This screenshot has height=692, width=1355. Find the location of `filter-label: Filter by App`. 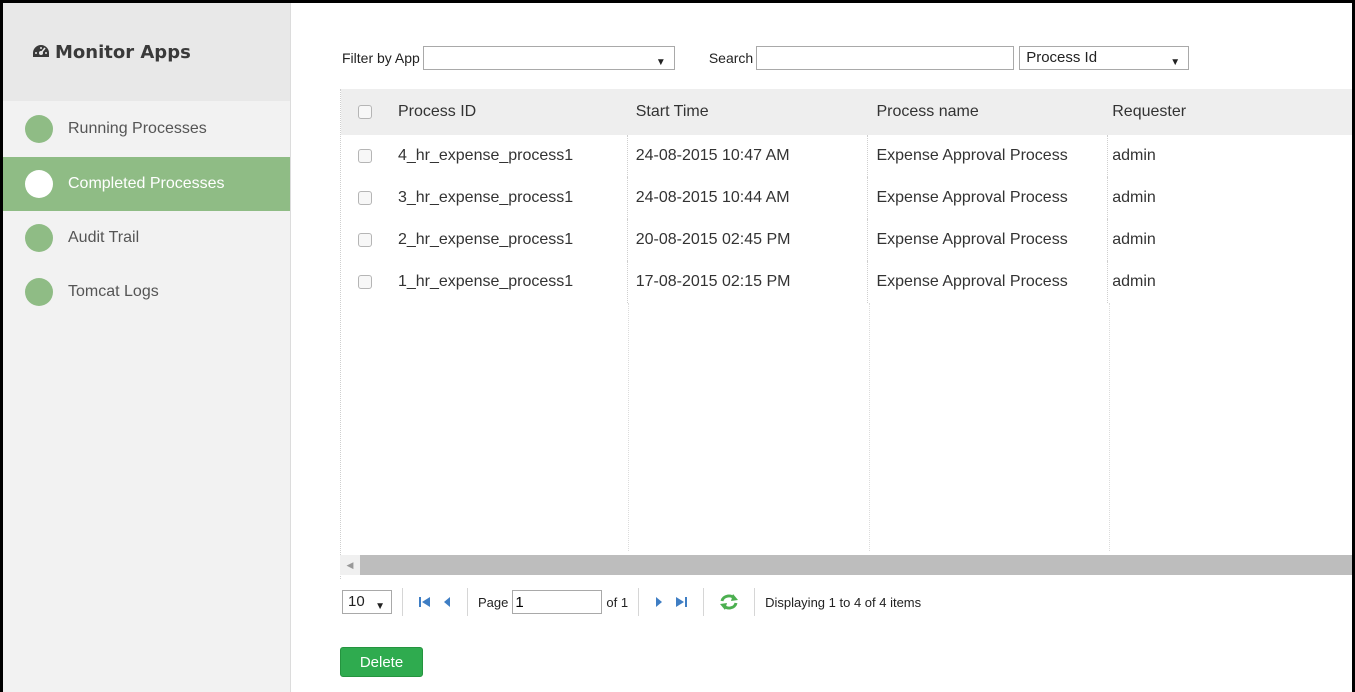

filter-label: Filter by App is located at coordinates (381, 58).